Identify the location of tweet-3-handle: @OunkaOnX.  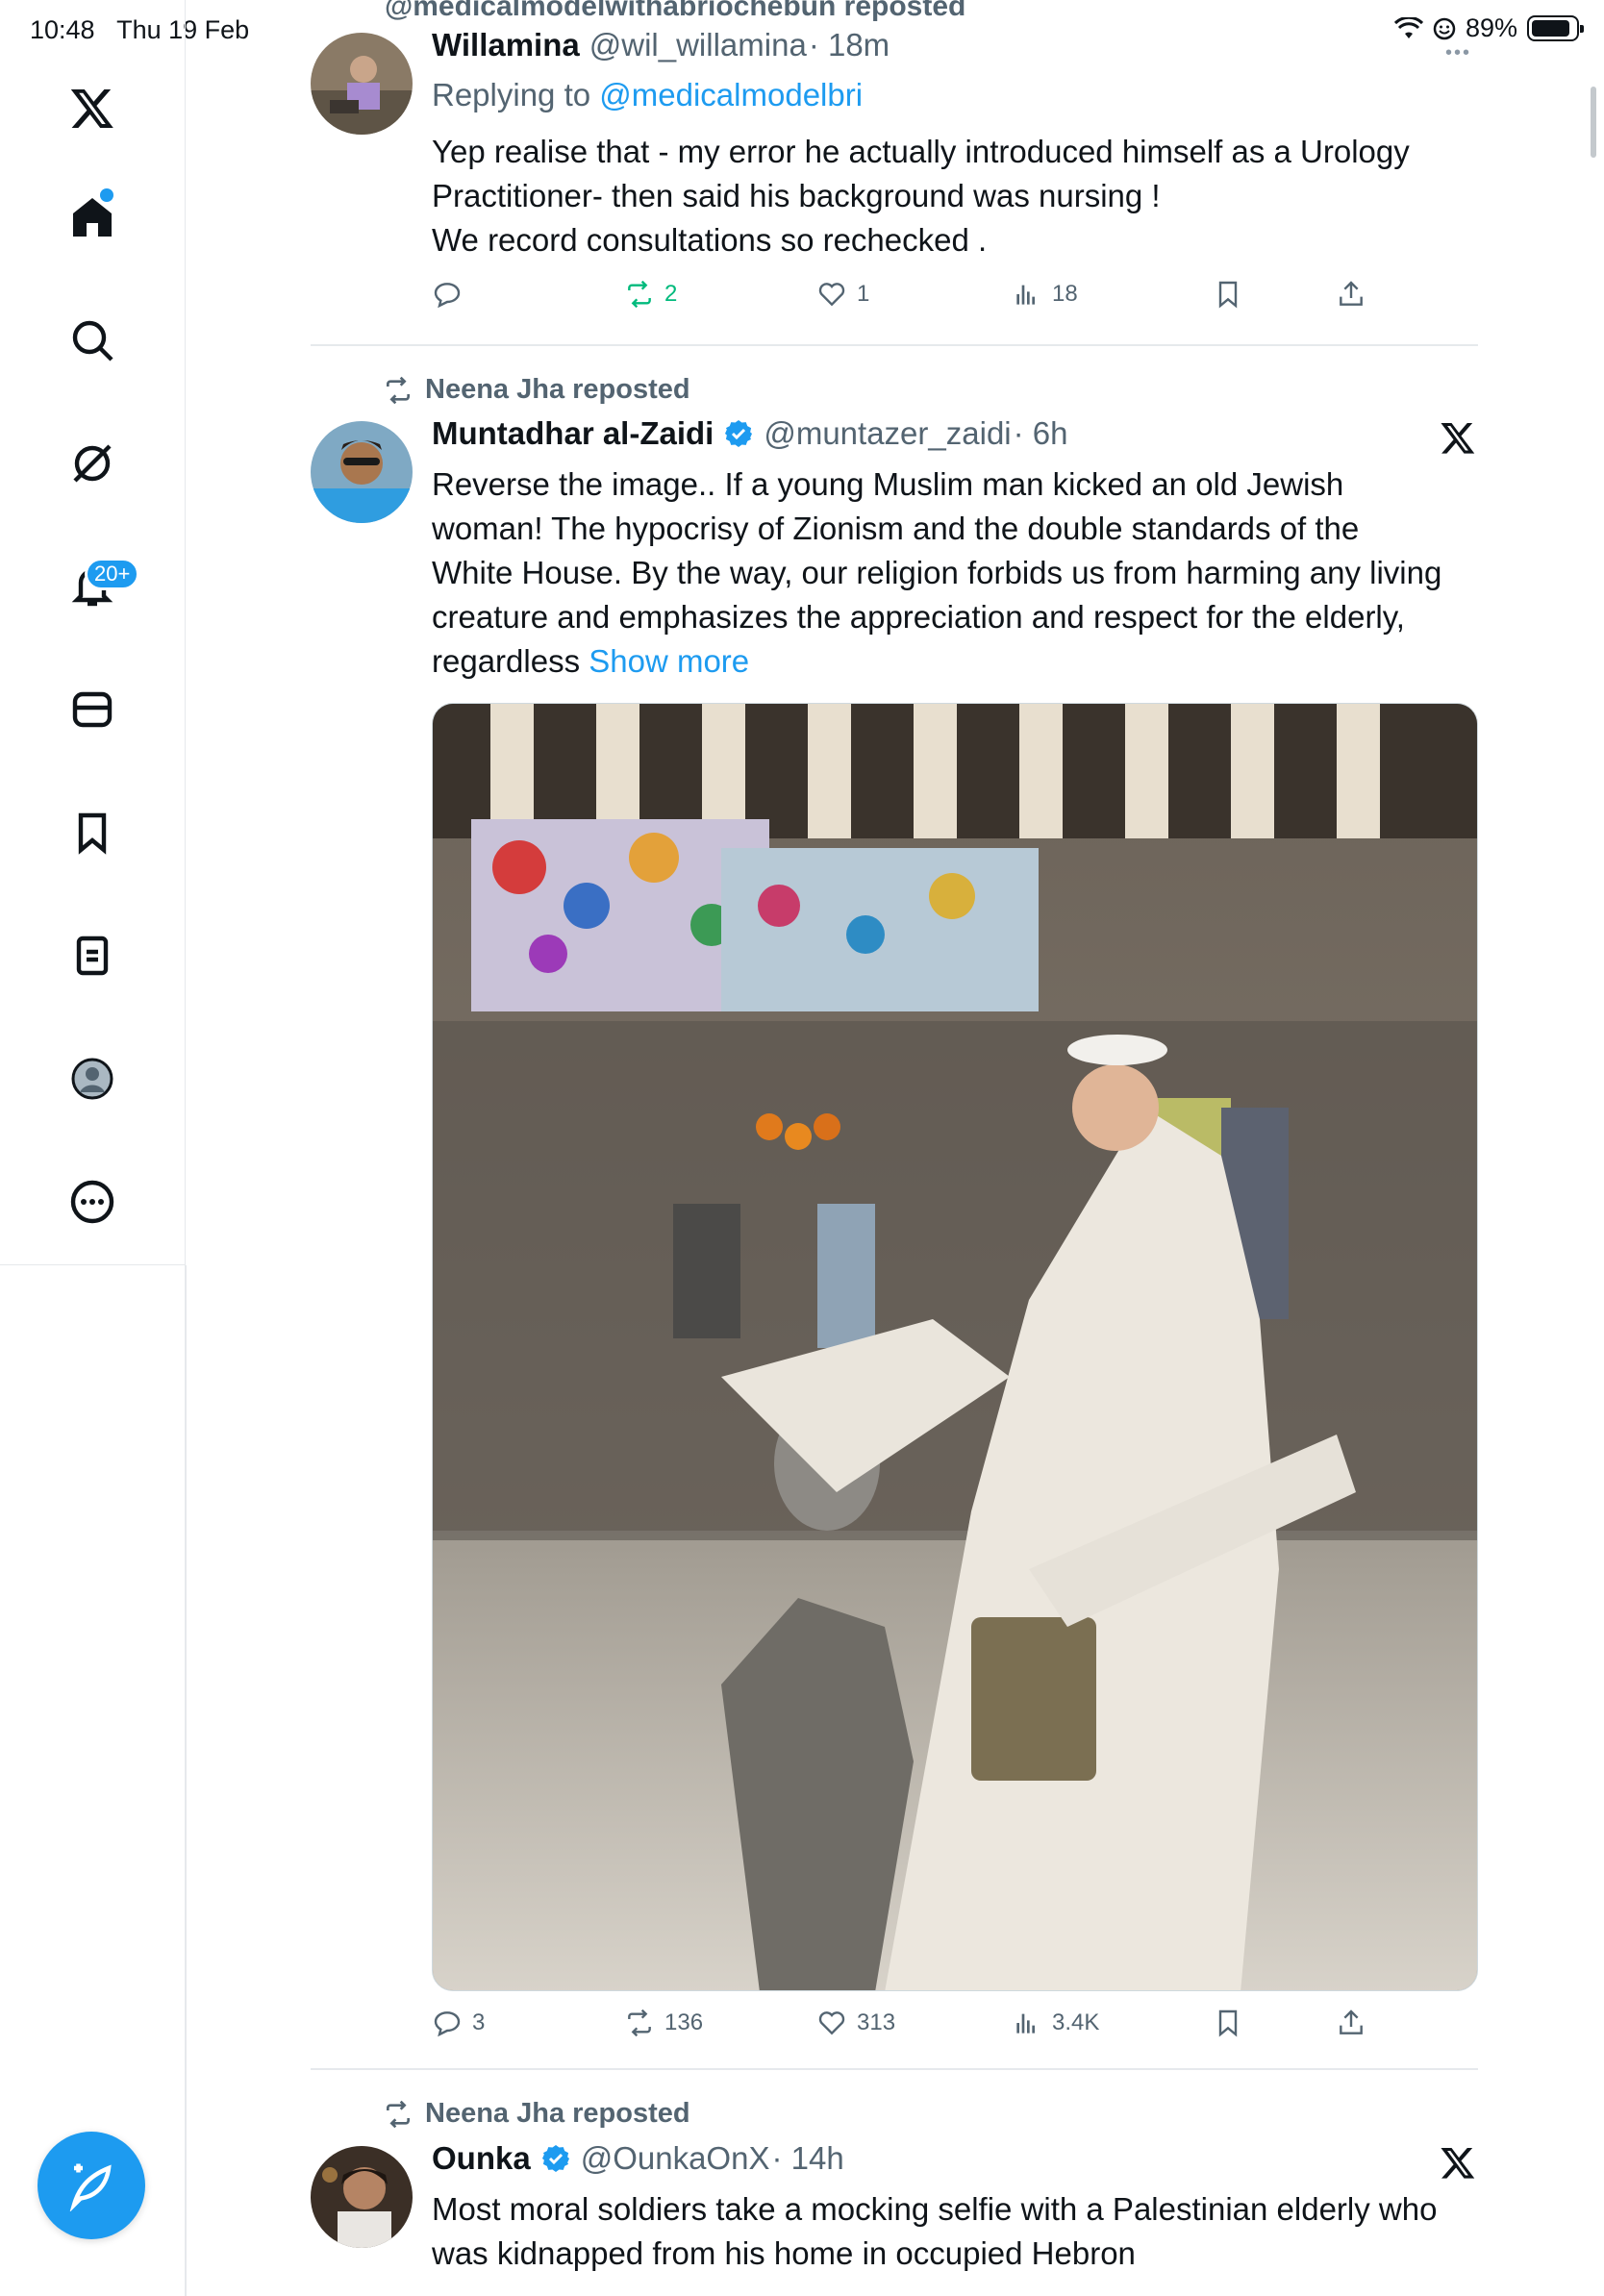
(675, 2158).